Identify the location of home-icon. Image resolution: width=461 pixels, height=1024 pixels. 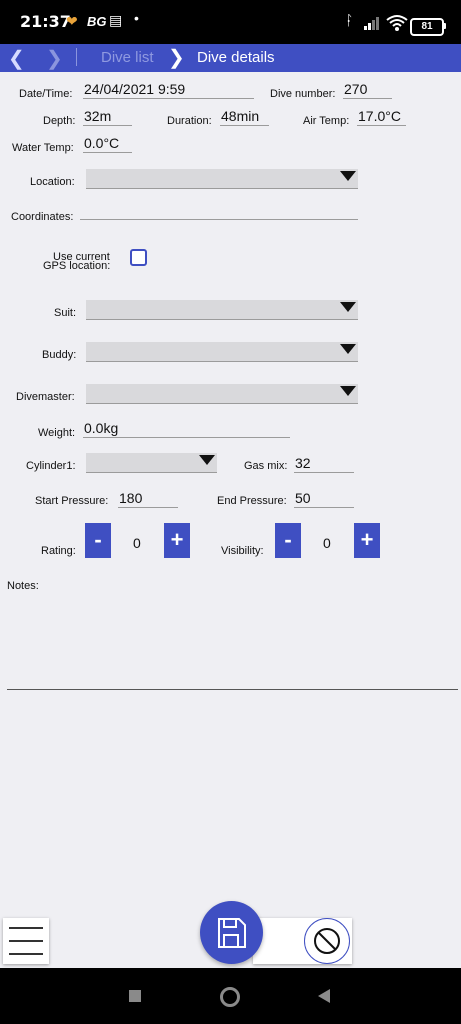
(230, 997).